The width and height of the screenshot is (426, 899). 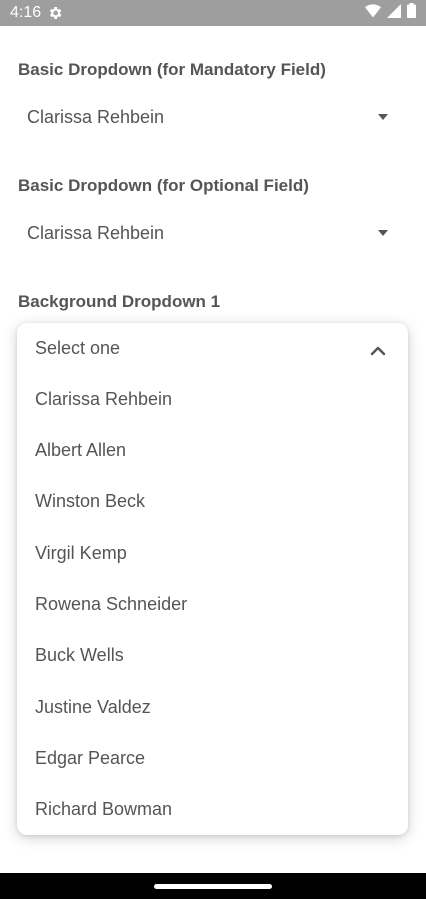 What do you see at coordinates (26, 12) in the screenshot?
I see `status-time: 4:16` at bounding box center [26, 12].